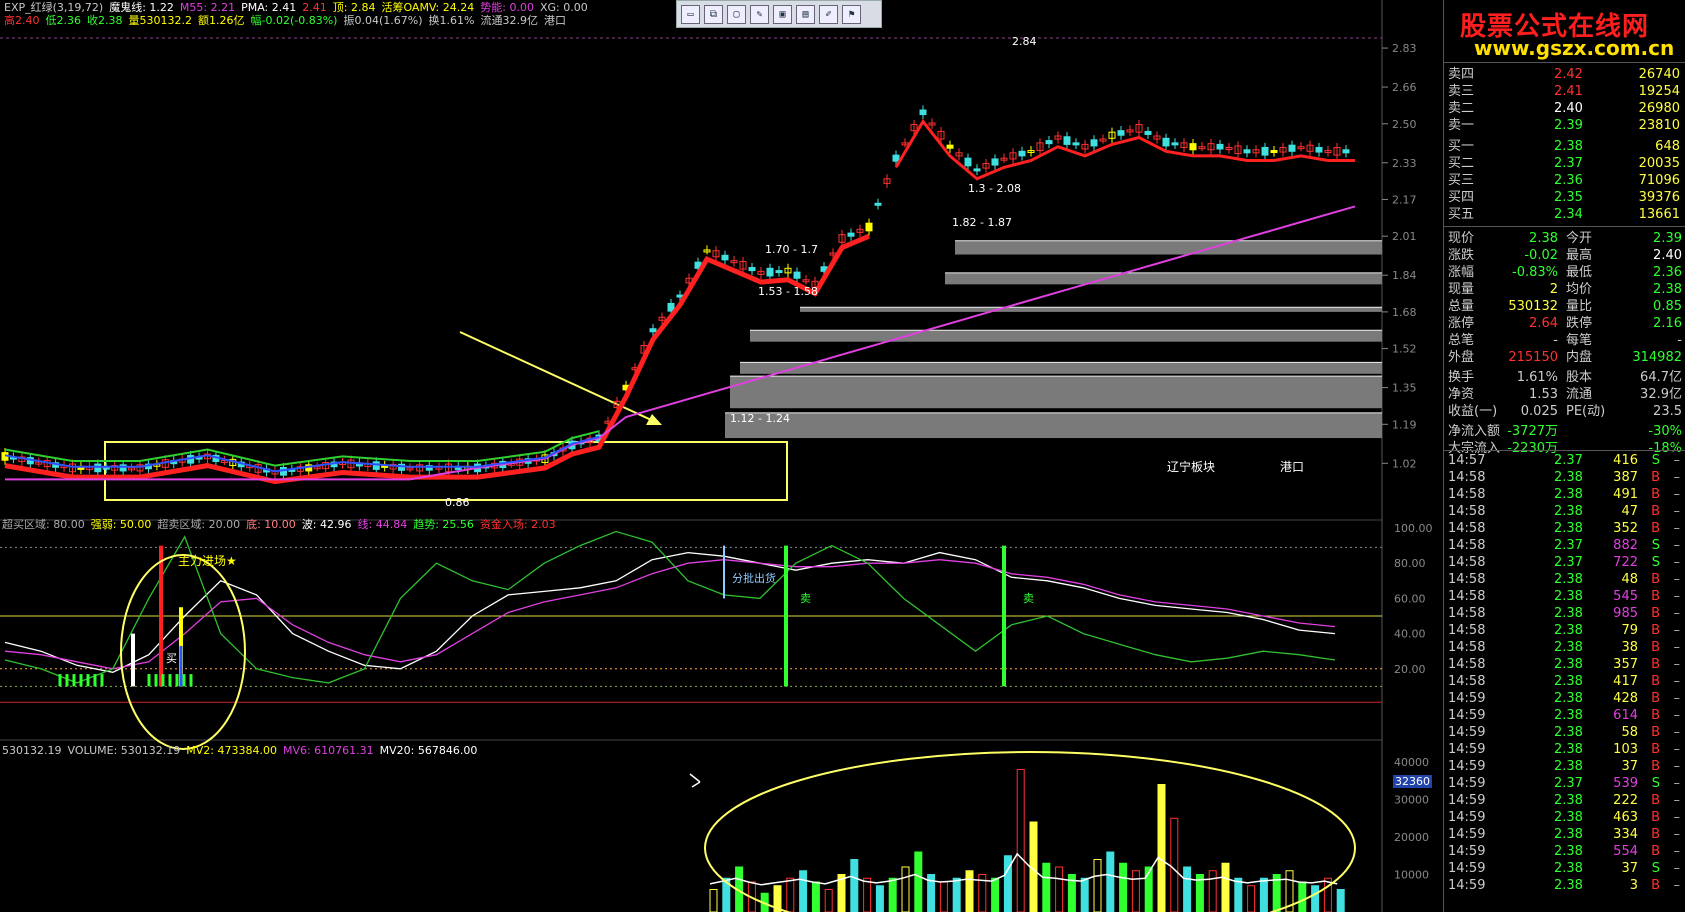  Describe the element at coordinates (1555, 340) in the screenshot. I see `stat-value: -` at that location.